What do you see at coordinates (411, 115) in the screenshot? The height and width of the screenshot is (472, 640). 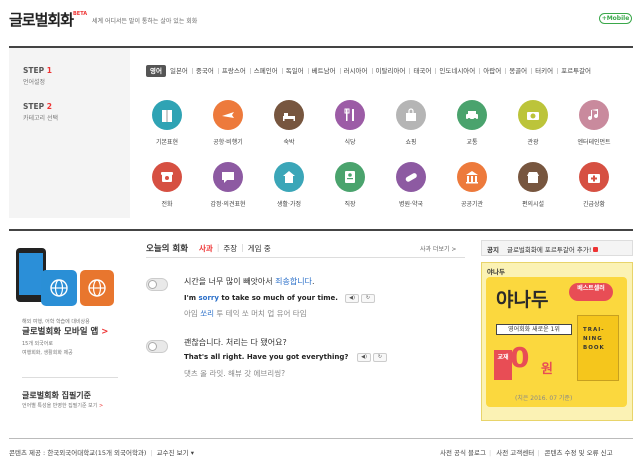 I see `shopping-bag-icon` at bounding box center [411, 115].